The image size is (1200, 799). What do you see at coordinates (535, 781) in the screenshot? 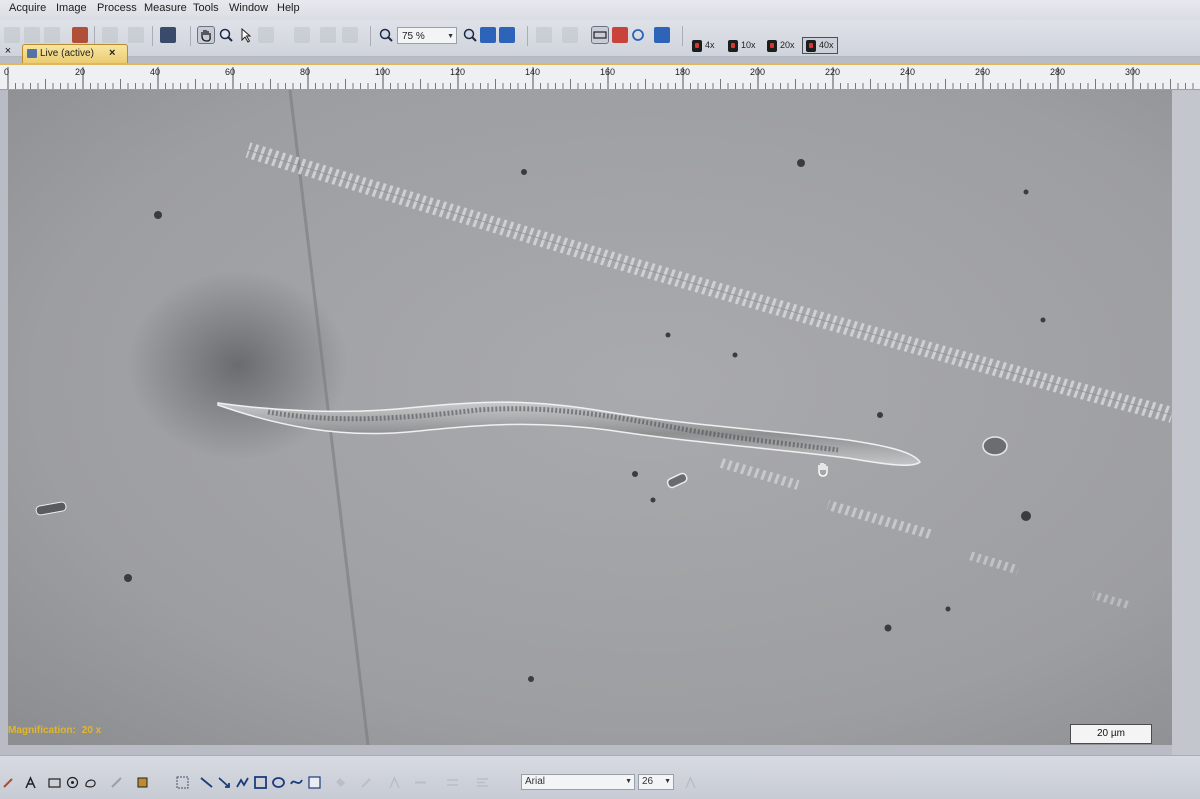
I see `font-name-value: Arial` at bounding box center [535, 781].